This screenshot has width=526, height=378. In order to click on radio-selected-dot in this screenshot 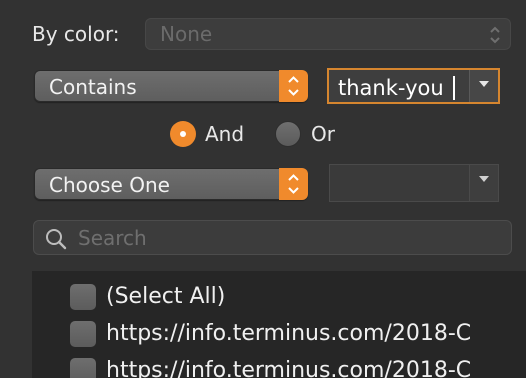, I will do `click(183, 134)`.